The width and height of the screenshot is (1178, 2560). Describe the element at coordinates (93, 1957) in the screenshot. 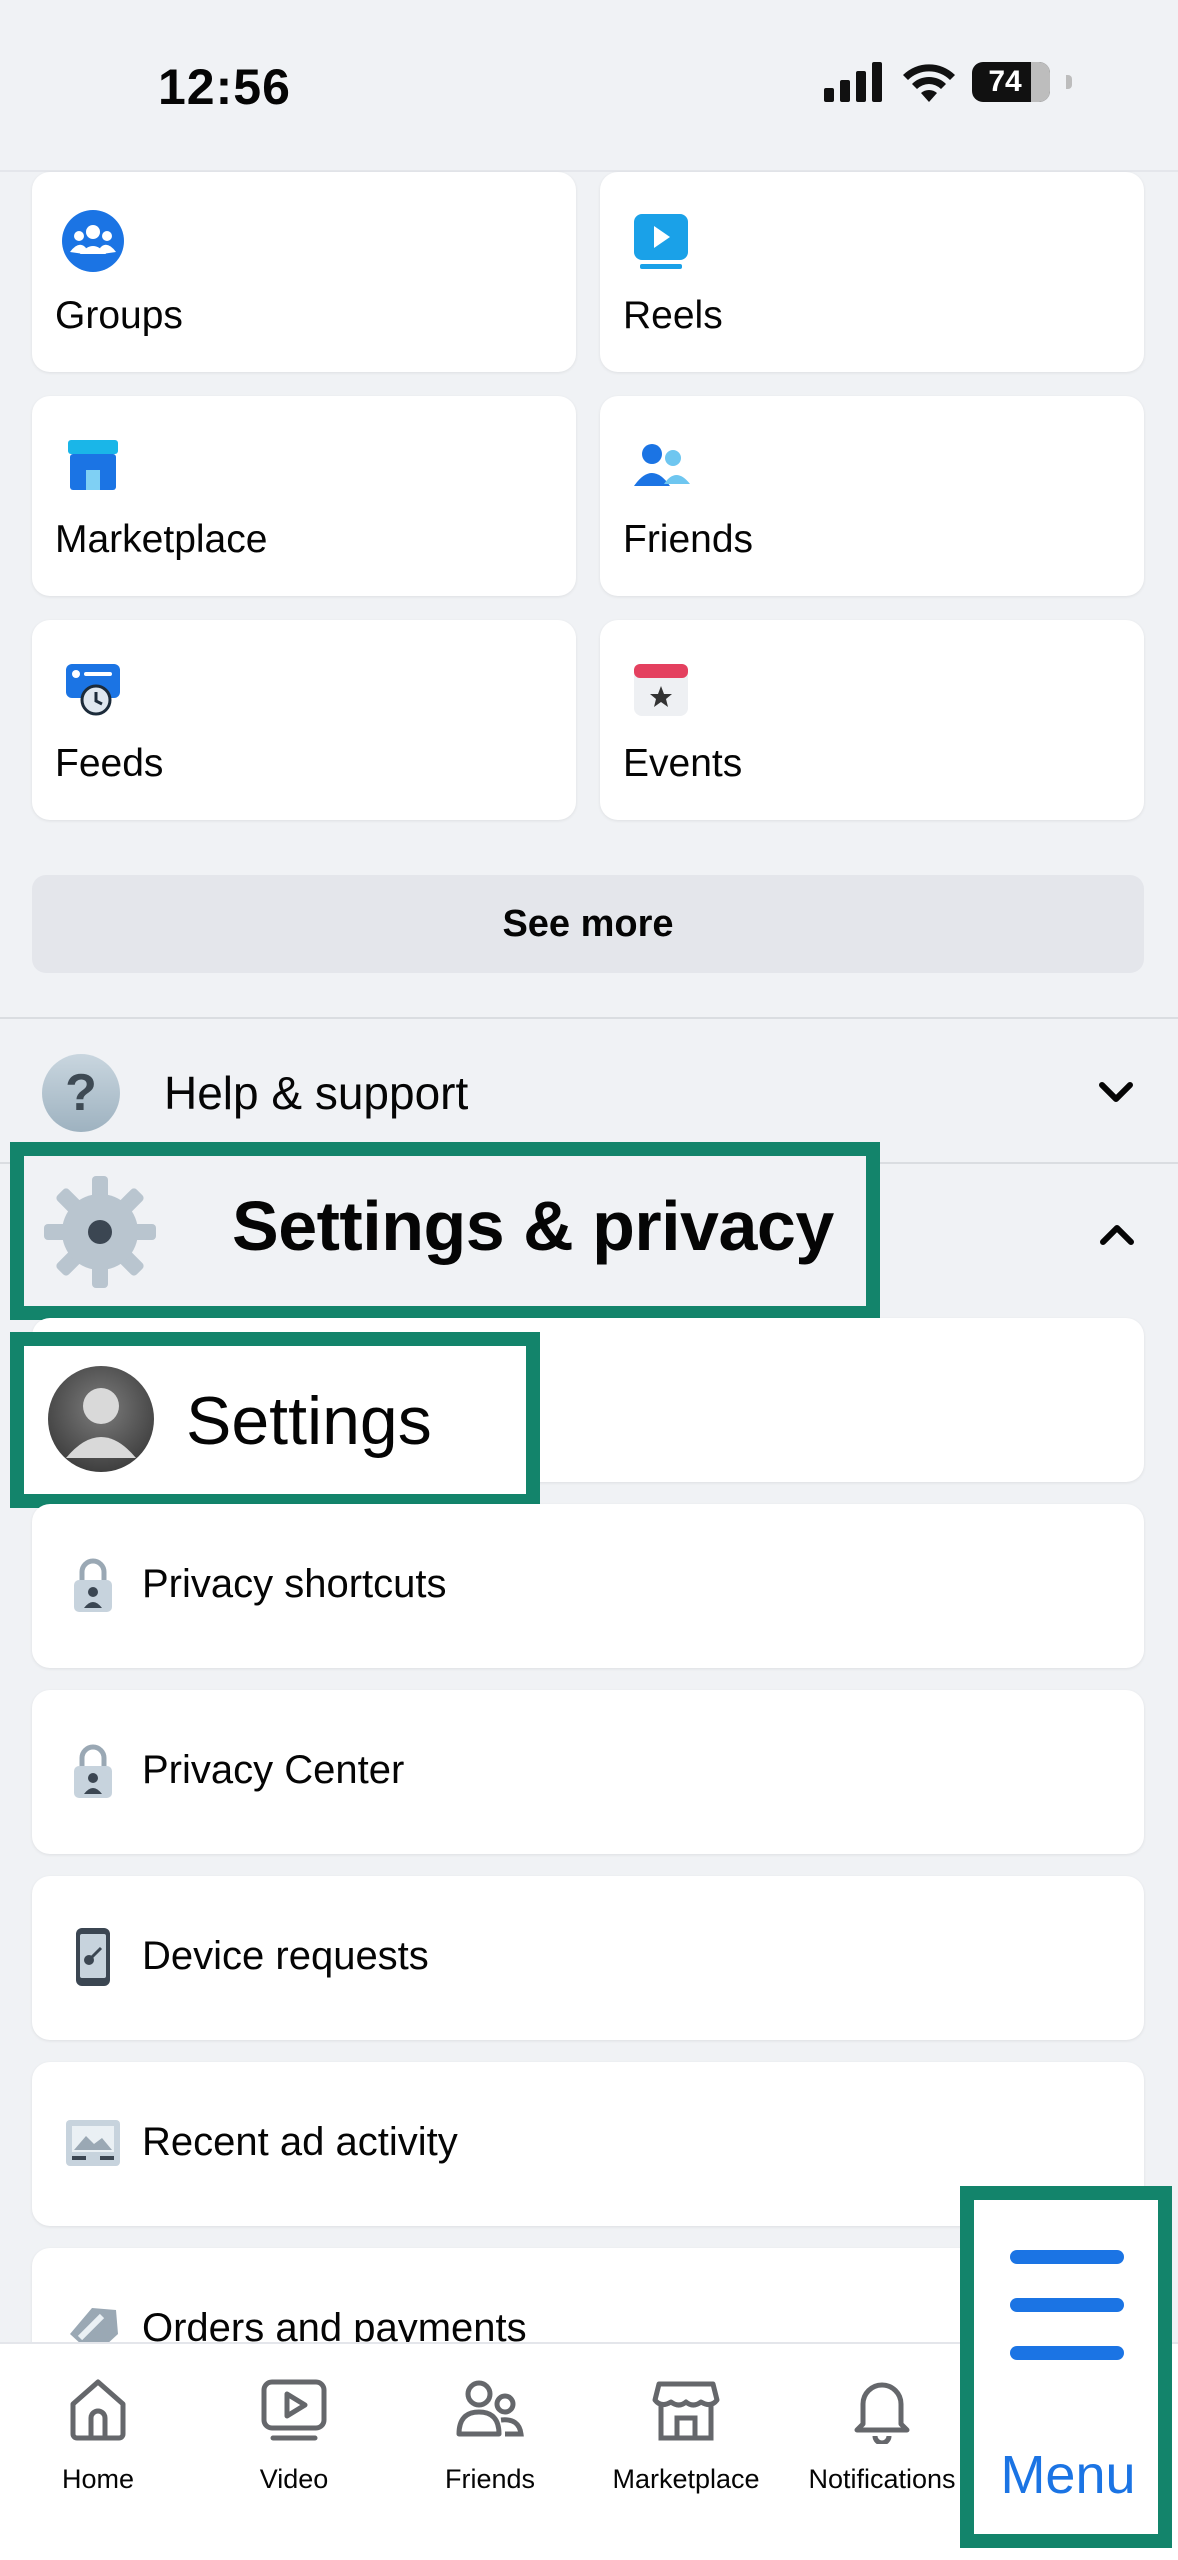

I see `phone-key-icon` at that location.